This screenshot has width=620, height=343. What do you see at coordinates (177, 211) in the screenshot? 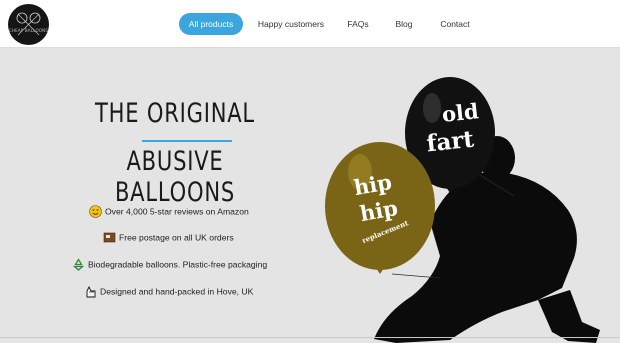
I see `feature-reviews-text: Over 4,000 5-star reviews on Amazon` at bounding box center [177, 211].